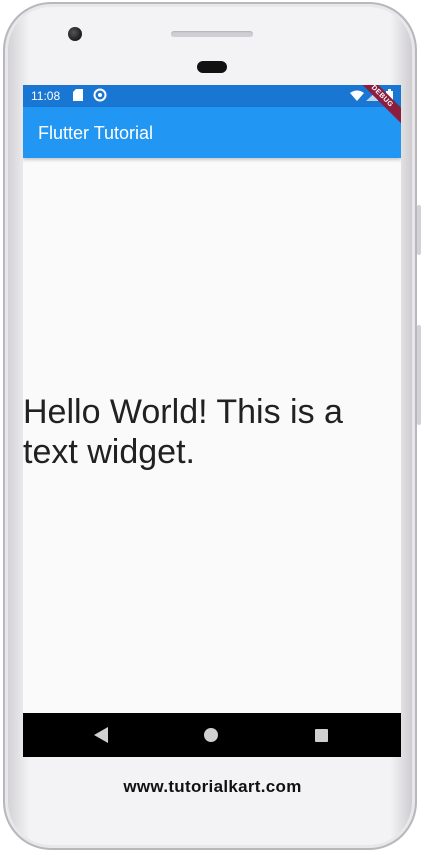 Image resolution: width=425 pixels, height=855 pixels. I want to click on navigation-bar, so click(212, 735).